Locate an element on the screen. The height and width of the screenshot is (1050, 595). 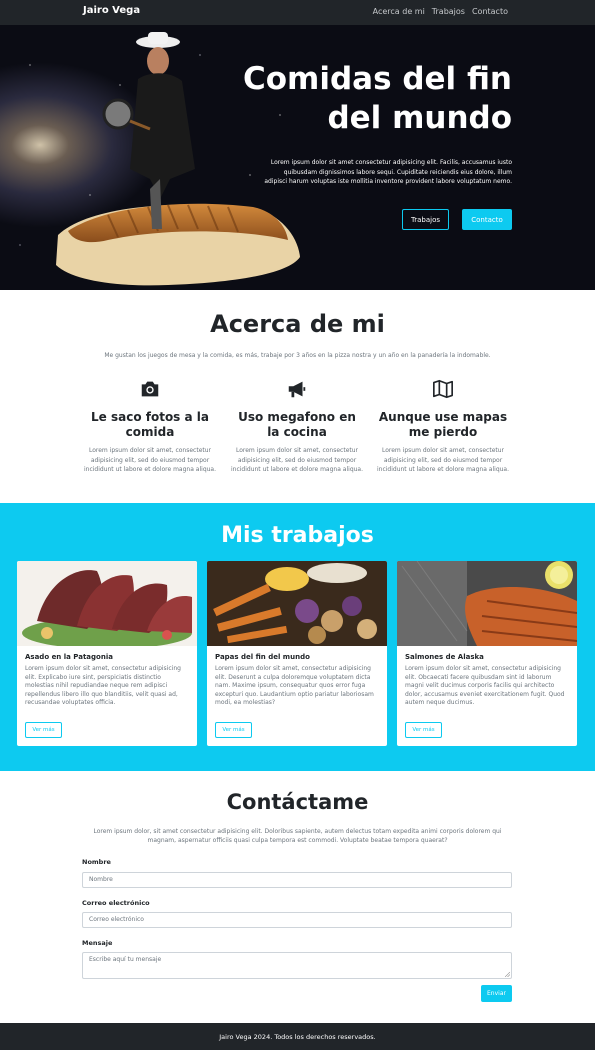
contact-title: Contáctame is located at coordinates (297, 802).